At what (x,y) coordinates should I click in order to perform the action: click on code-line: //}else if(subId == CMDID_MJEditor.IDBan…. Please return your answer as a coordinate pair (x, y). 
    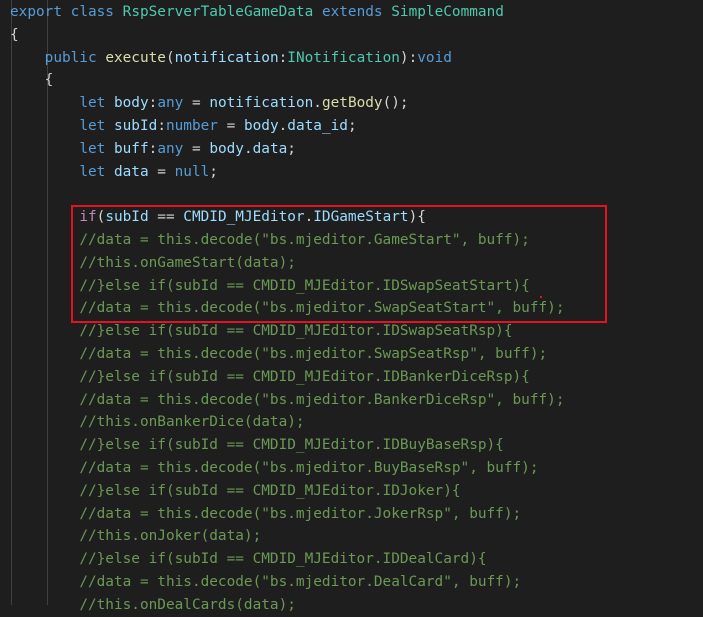
    Looking at the image, I should click on (351, 377).